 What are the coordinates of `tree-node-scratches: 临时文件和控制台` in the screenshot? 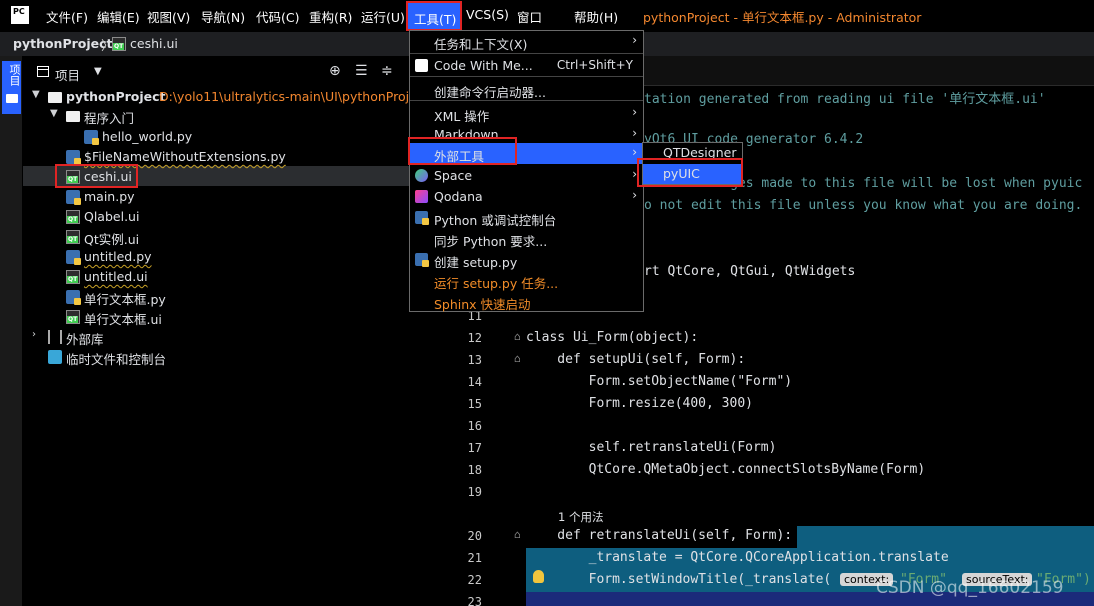 It's located at (218, 357).